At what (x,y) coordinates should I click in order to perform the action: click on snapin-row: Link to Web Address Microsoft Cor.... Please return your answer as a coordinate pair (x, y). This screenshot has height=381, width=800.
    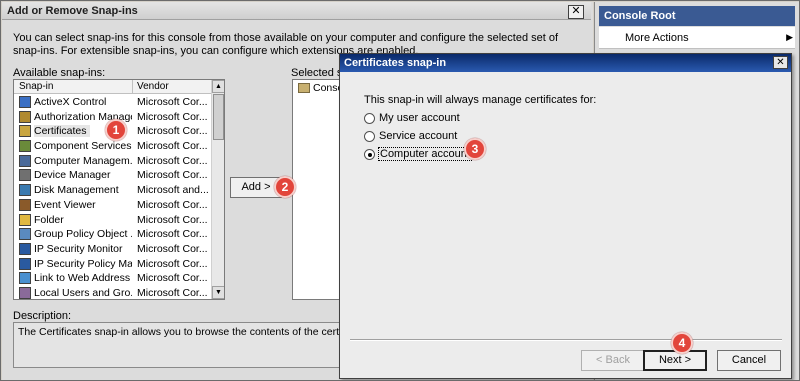
    Looking at the image, I should click on (112, 278).